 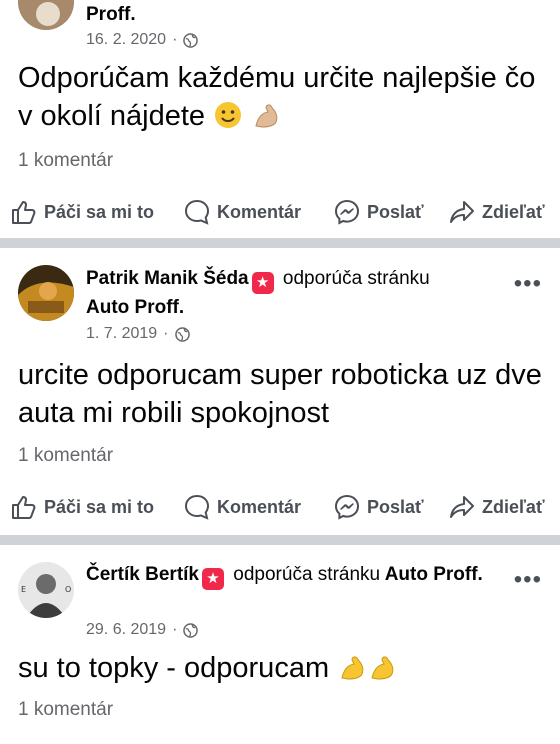 What do you see at coordinates (288, 15) in the screenshot?
I see `post-header: Proff.` at bounding box center [288, 15].